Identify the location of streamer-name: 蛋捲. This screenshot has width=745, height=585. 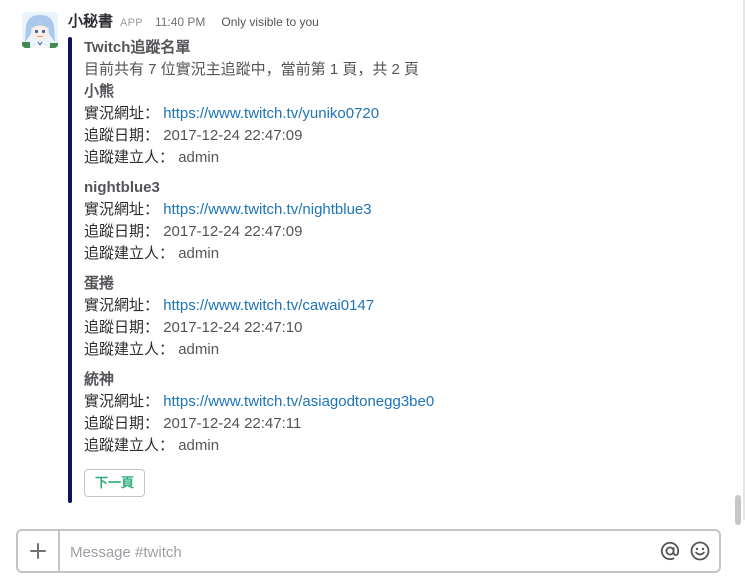
(99, 283).